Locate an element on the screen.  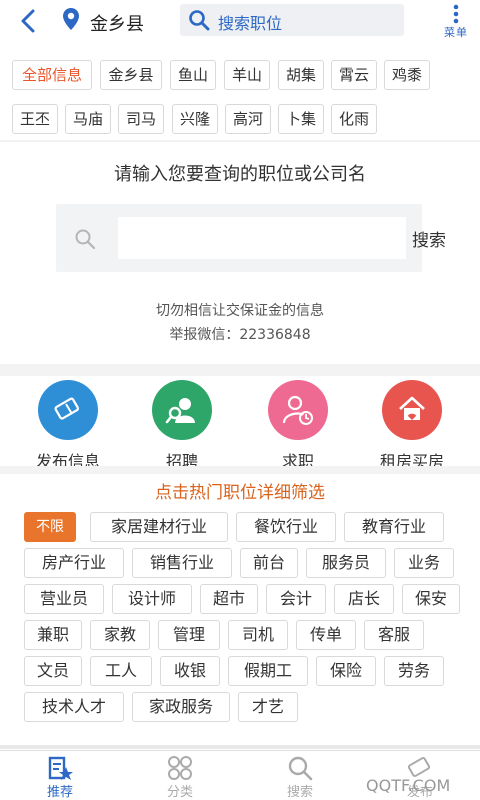
safety-warning: 切勿相信让交保证金的信息 is located at coordinates (240, 311).